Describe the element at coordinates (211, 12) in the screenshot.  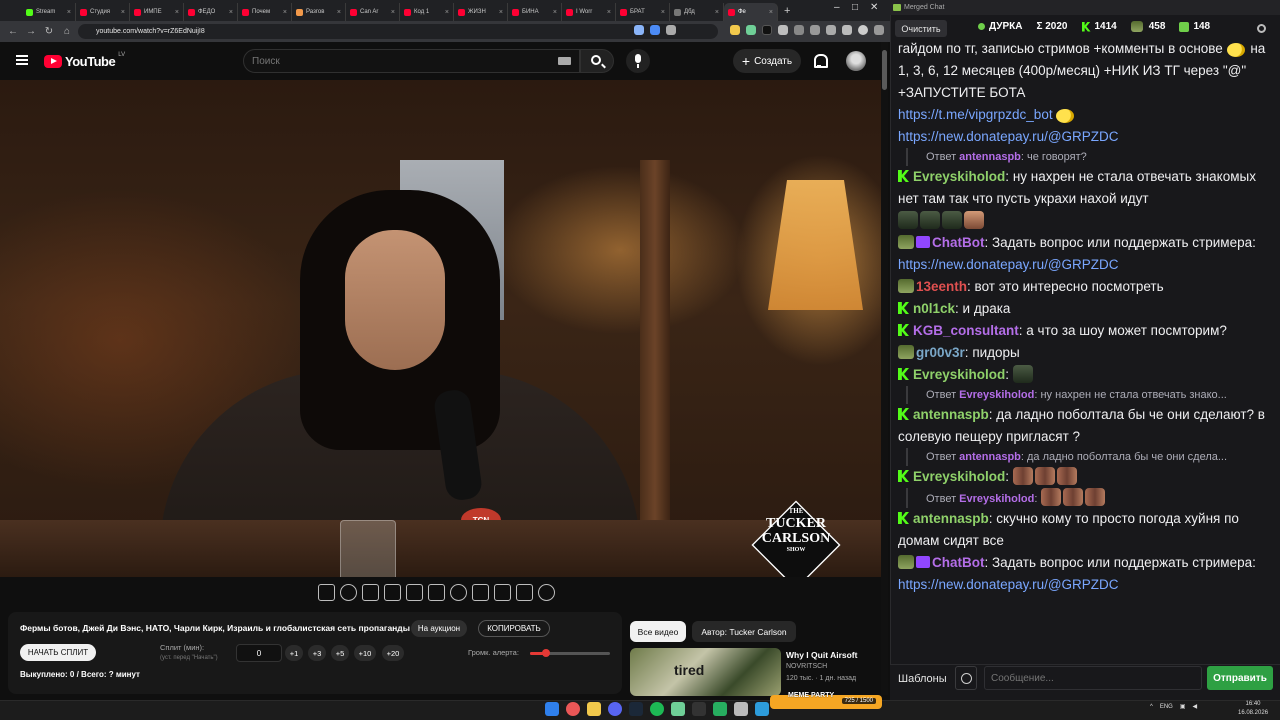
I see `browser-tab: ФЕДО ×` at that location.